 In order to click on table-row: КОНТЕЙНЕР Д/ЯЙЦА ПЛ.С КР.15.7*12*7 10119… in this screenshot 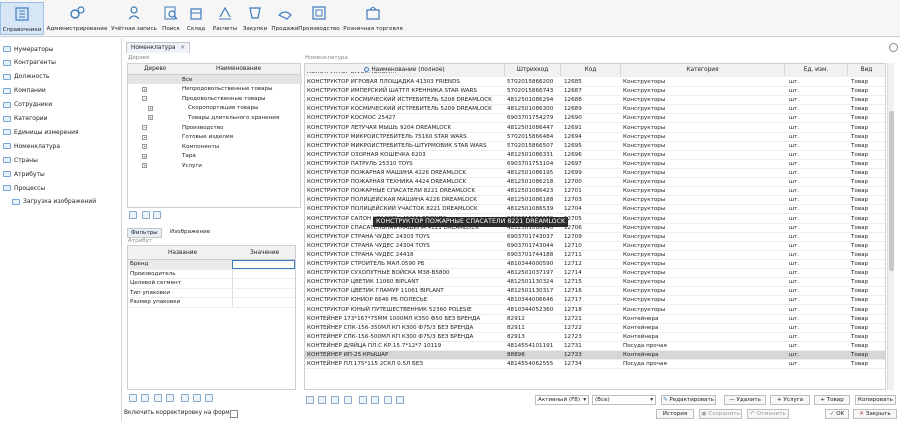, I will do `click(595, 346)`.